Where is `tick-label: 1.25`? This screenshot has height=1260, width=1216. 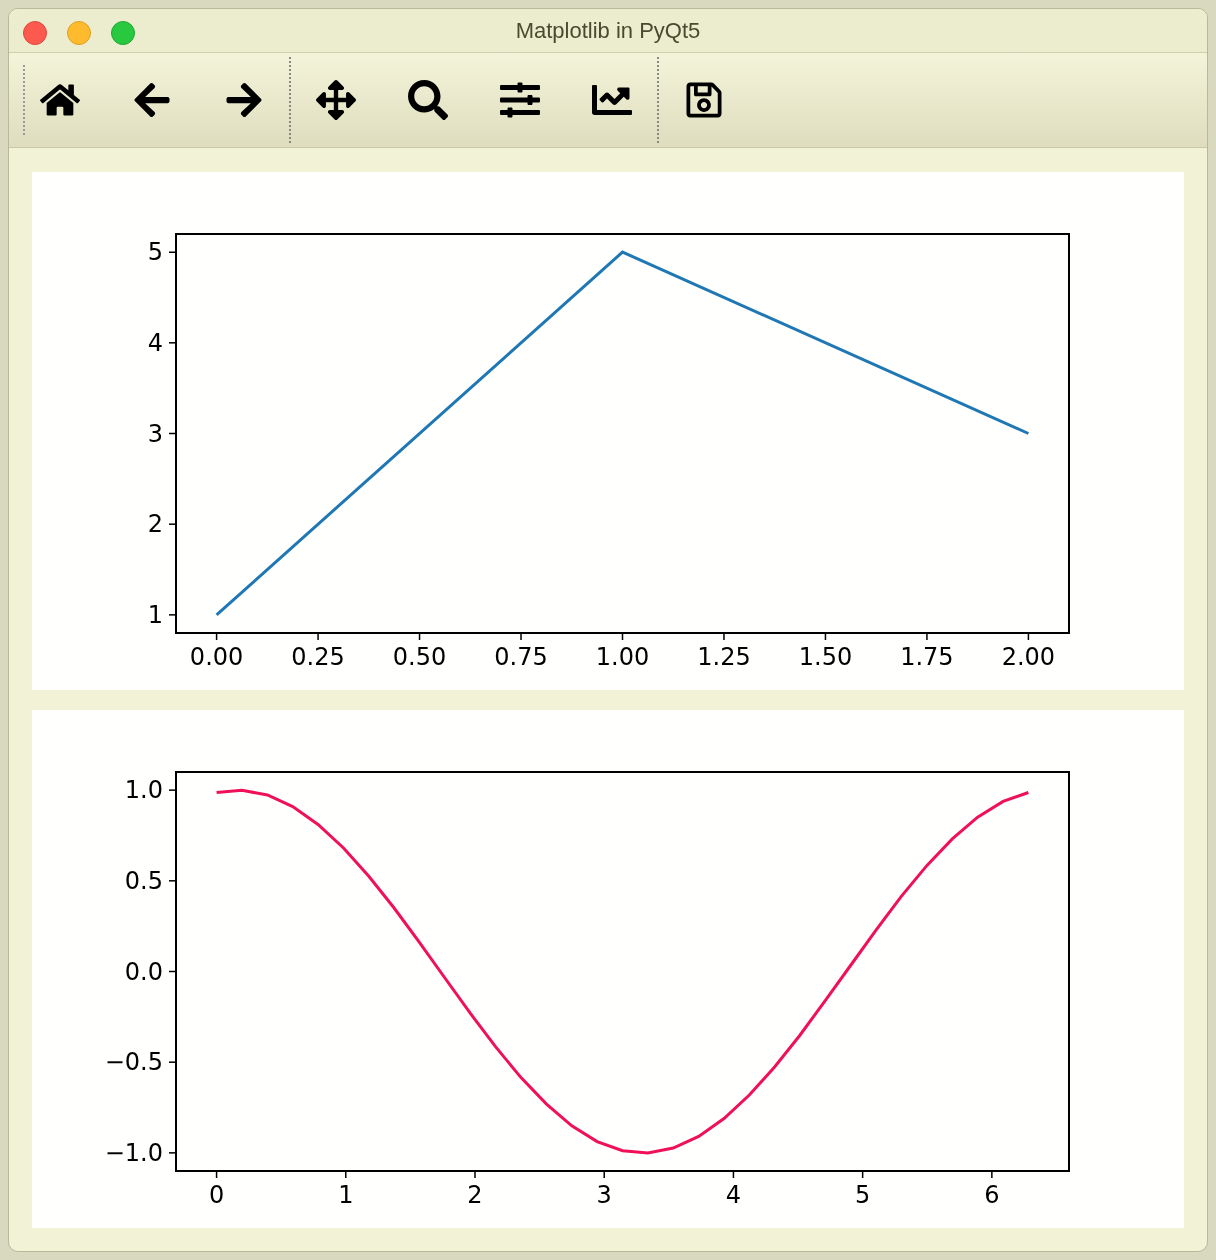 tick-label: 1.25 is located at coordinates (724, 657).